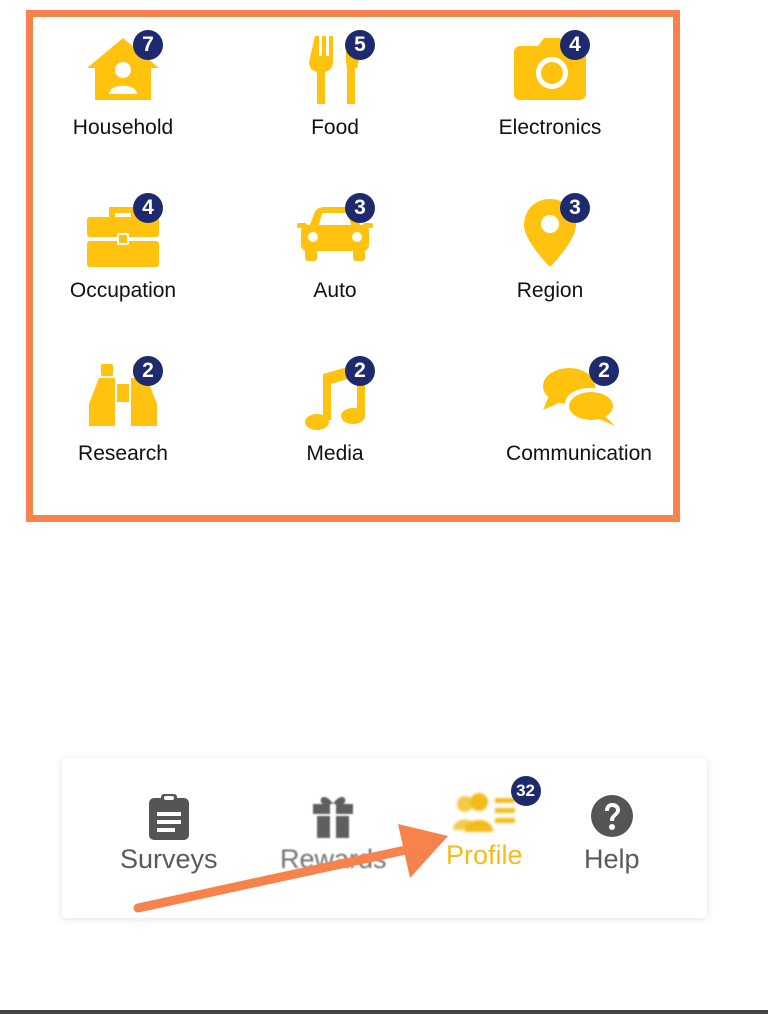 This screenshot has height=1014, width=768. What do you see at coordinates (169, 816) in the screenshot?
I see `clipboard-icon` at bounding box center [169, 816].